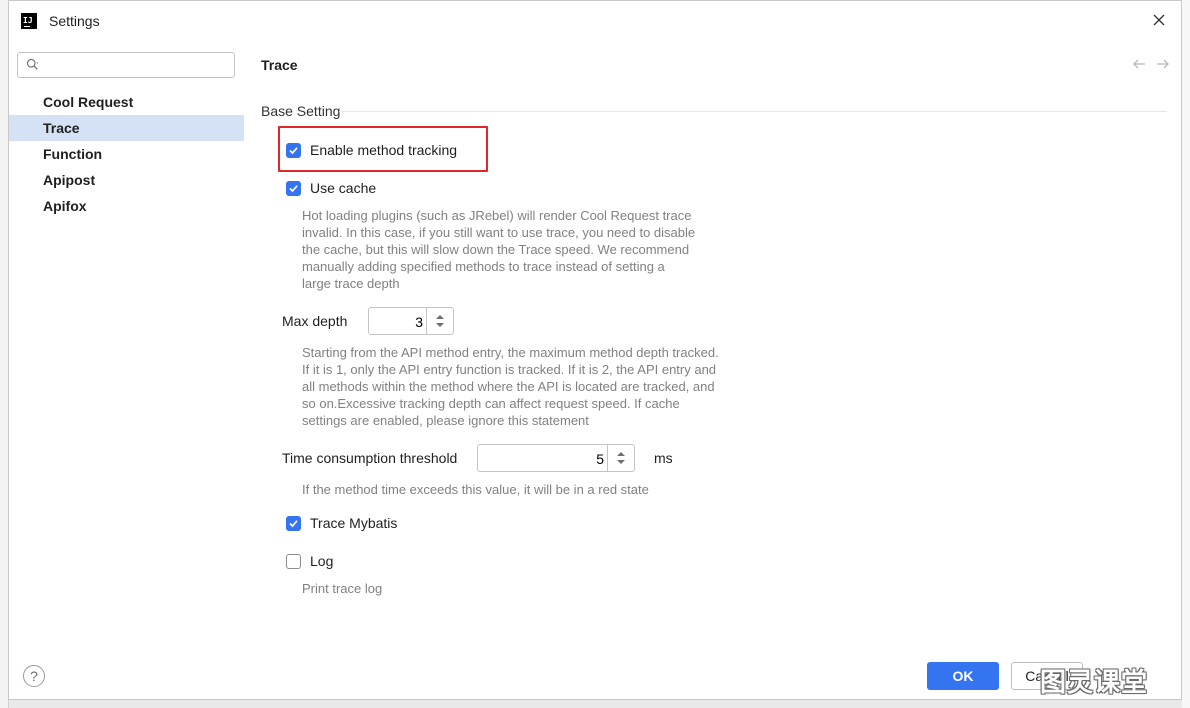  Describe the element at coordinates (397, 322) in the screenshot. I see `max-depth-input` at that location.